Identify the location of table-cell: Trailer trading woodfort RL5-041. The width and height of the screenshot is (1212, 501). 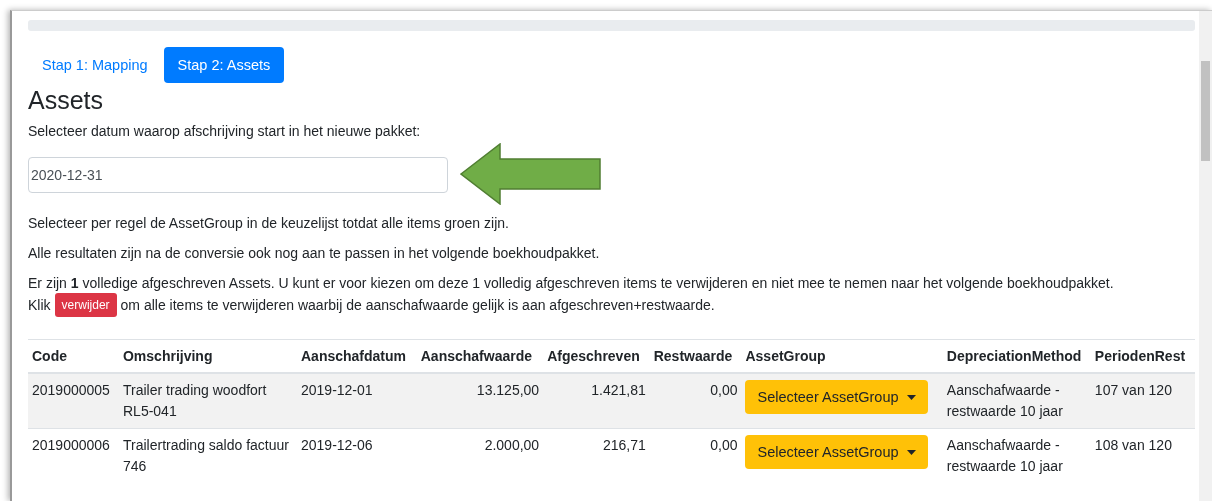
(208, 401).